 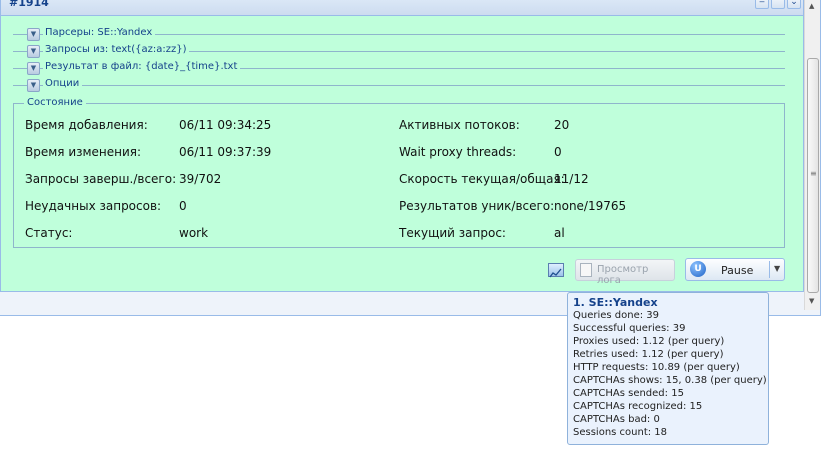 I want to click on section-label: Опции, so click(x=63, y=83).